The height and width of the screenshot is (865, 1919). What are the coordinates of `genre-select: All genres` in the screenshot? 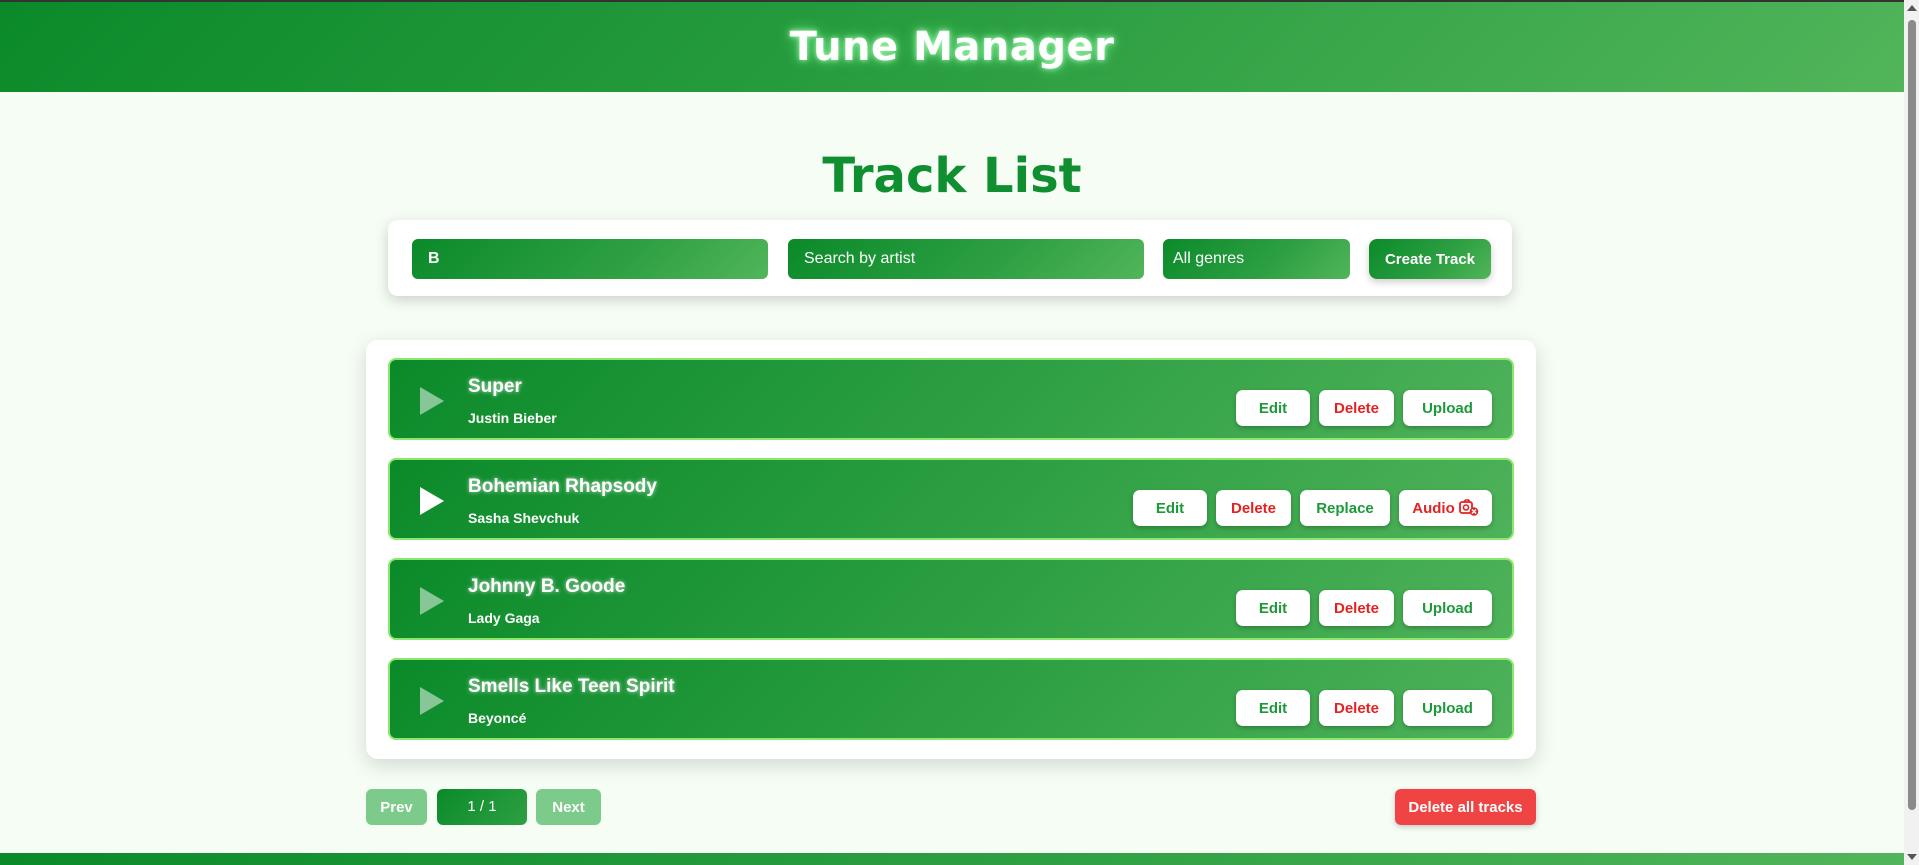 It's located at (1256, 259).